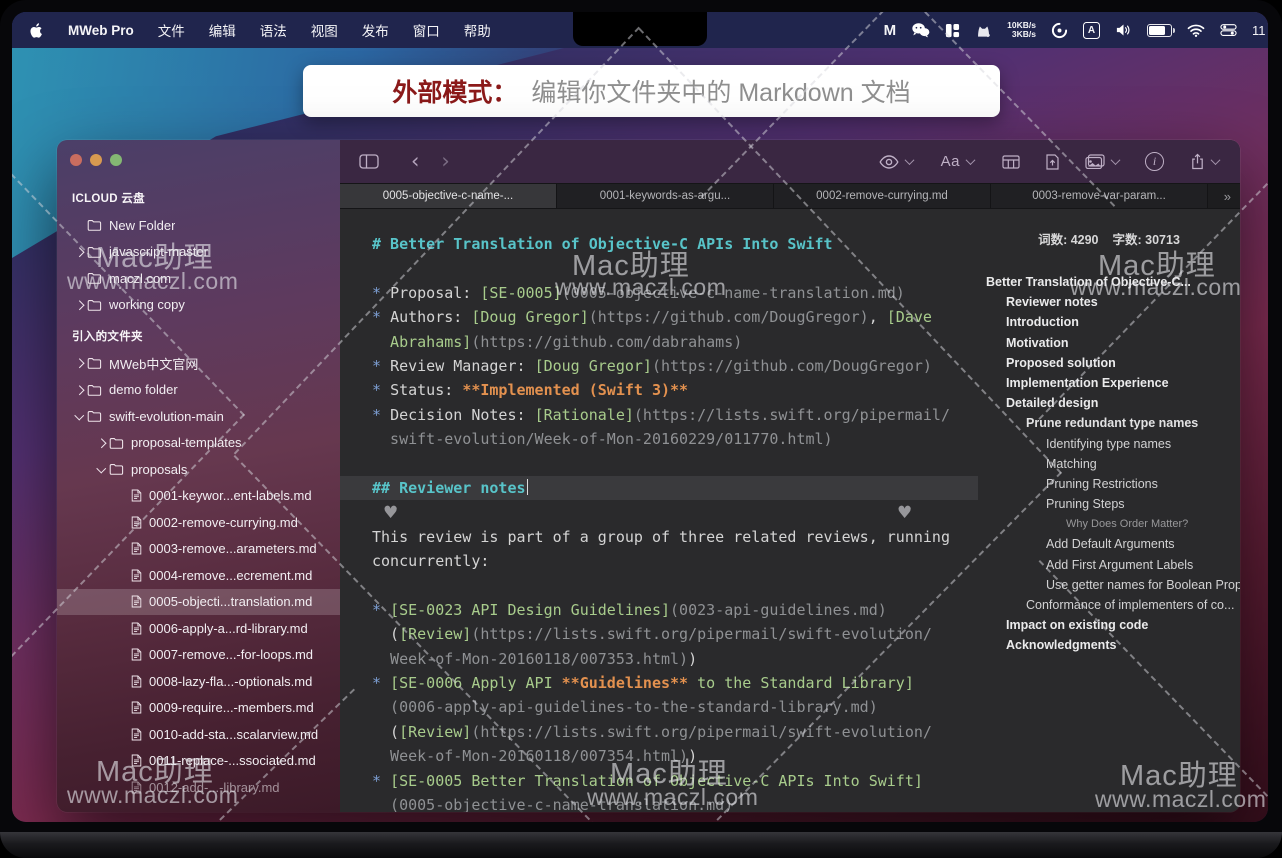  Describe the element at coordinates (36, 30) in the screenshot. I see `apple-icon` at that location.